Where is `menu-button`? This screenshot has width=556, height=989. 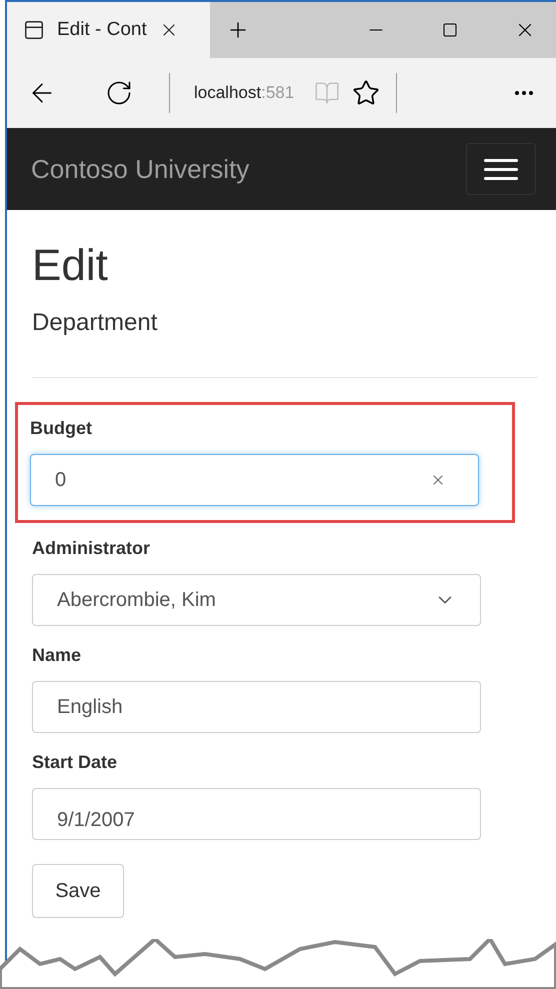 menu-button is located at coordinates (501, 169).